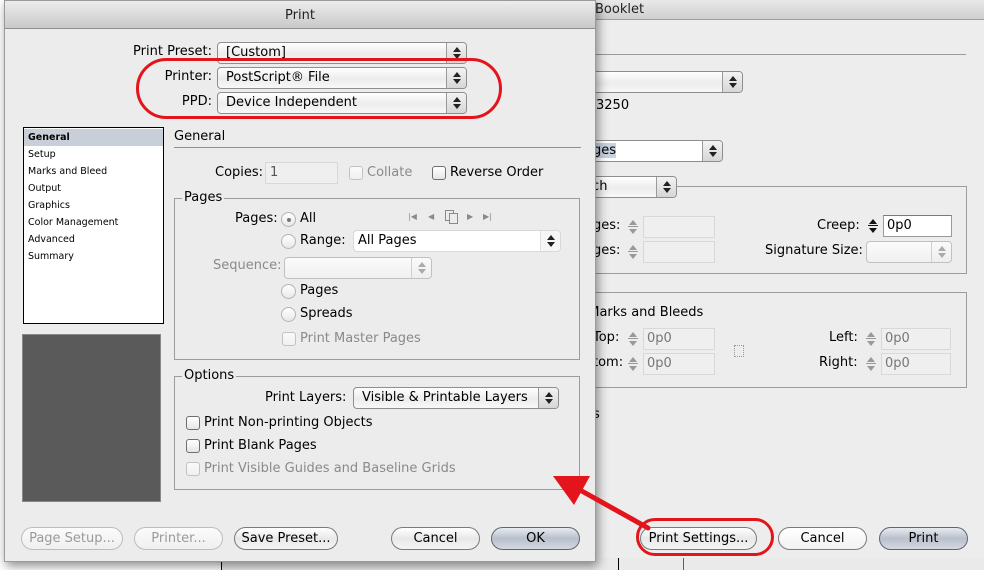 The height and width of the screenshot is (570, 984). Describe the element at coordinates (308, 218) in the screenshot. I see `pages-all-label: All` at that location.